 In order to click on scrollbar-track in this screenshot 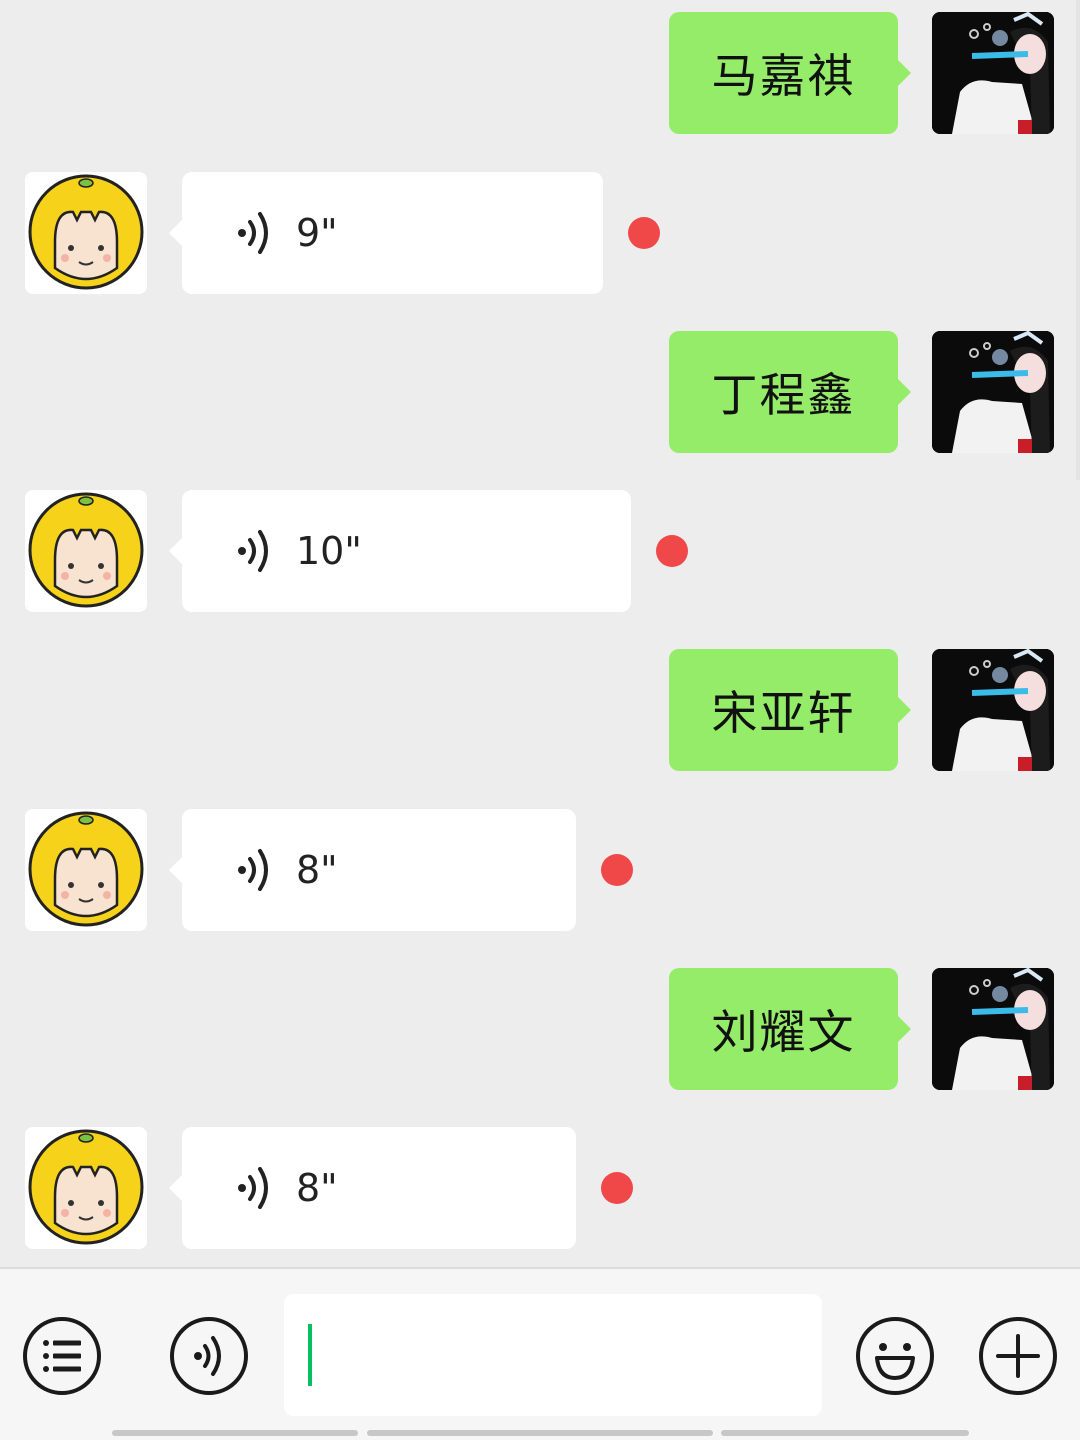, I will do `click(1078, 240)`.